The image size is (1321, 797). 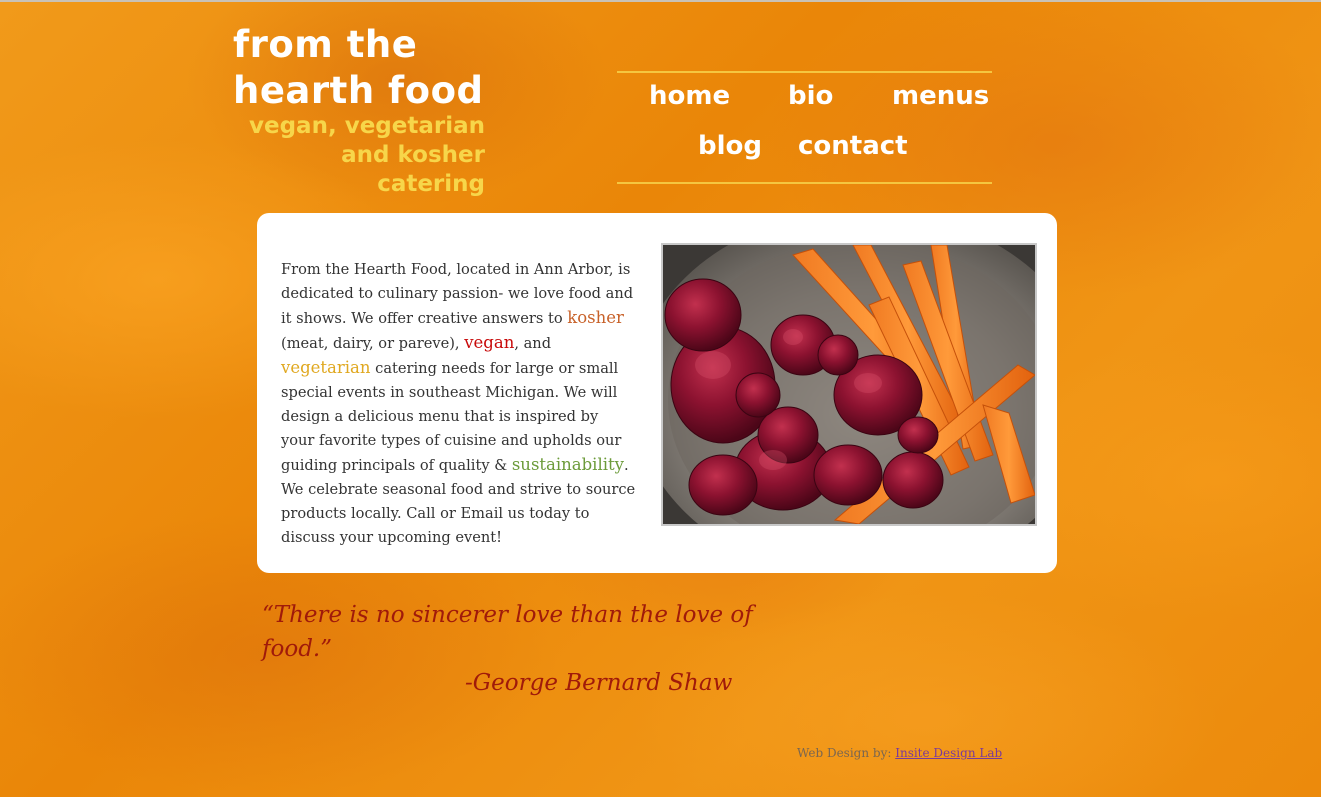 What do you see at coordinates (948, 753) in the screenshot?
I see `credit-link: Insite Design Lab` at bounding box center [948, 753].